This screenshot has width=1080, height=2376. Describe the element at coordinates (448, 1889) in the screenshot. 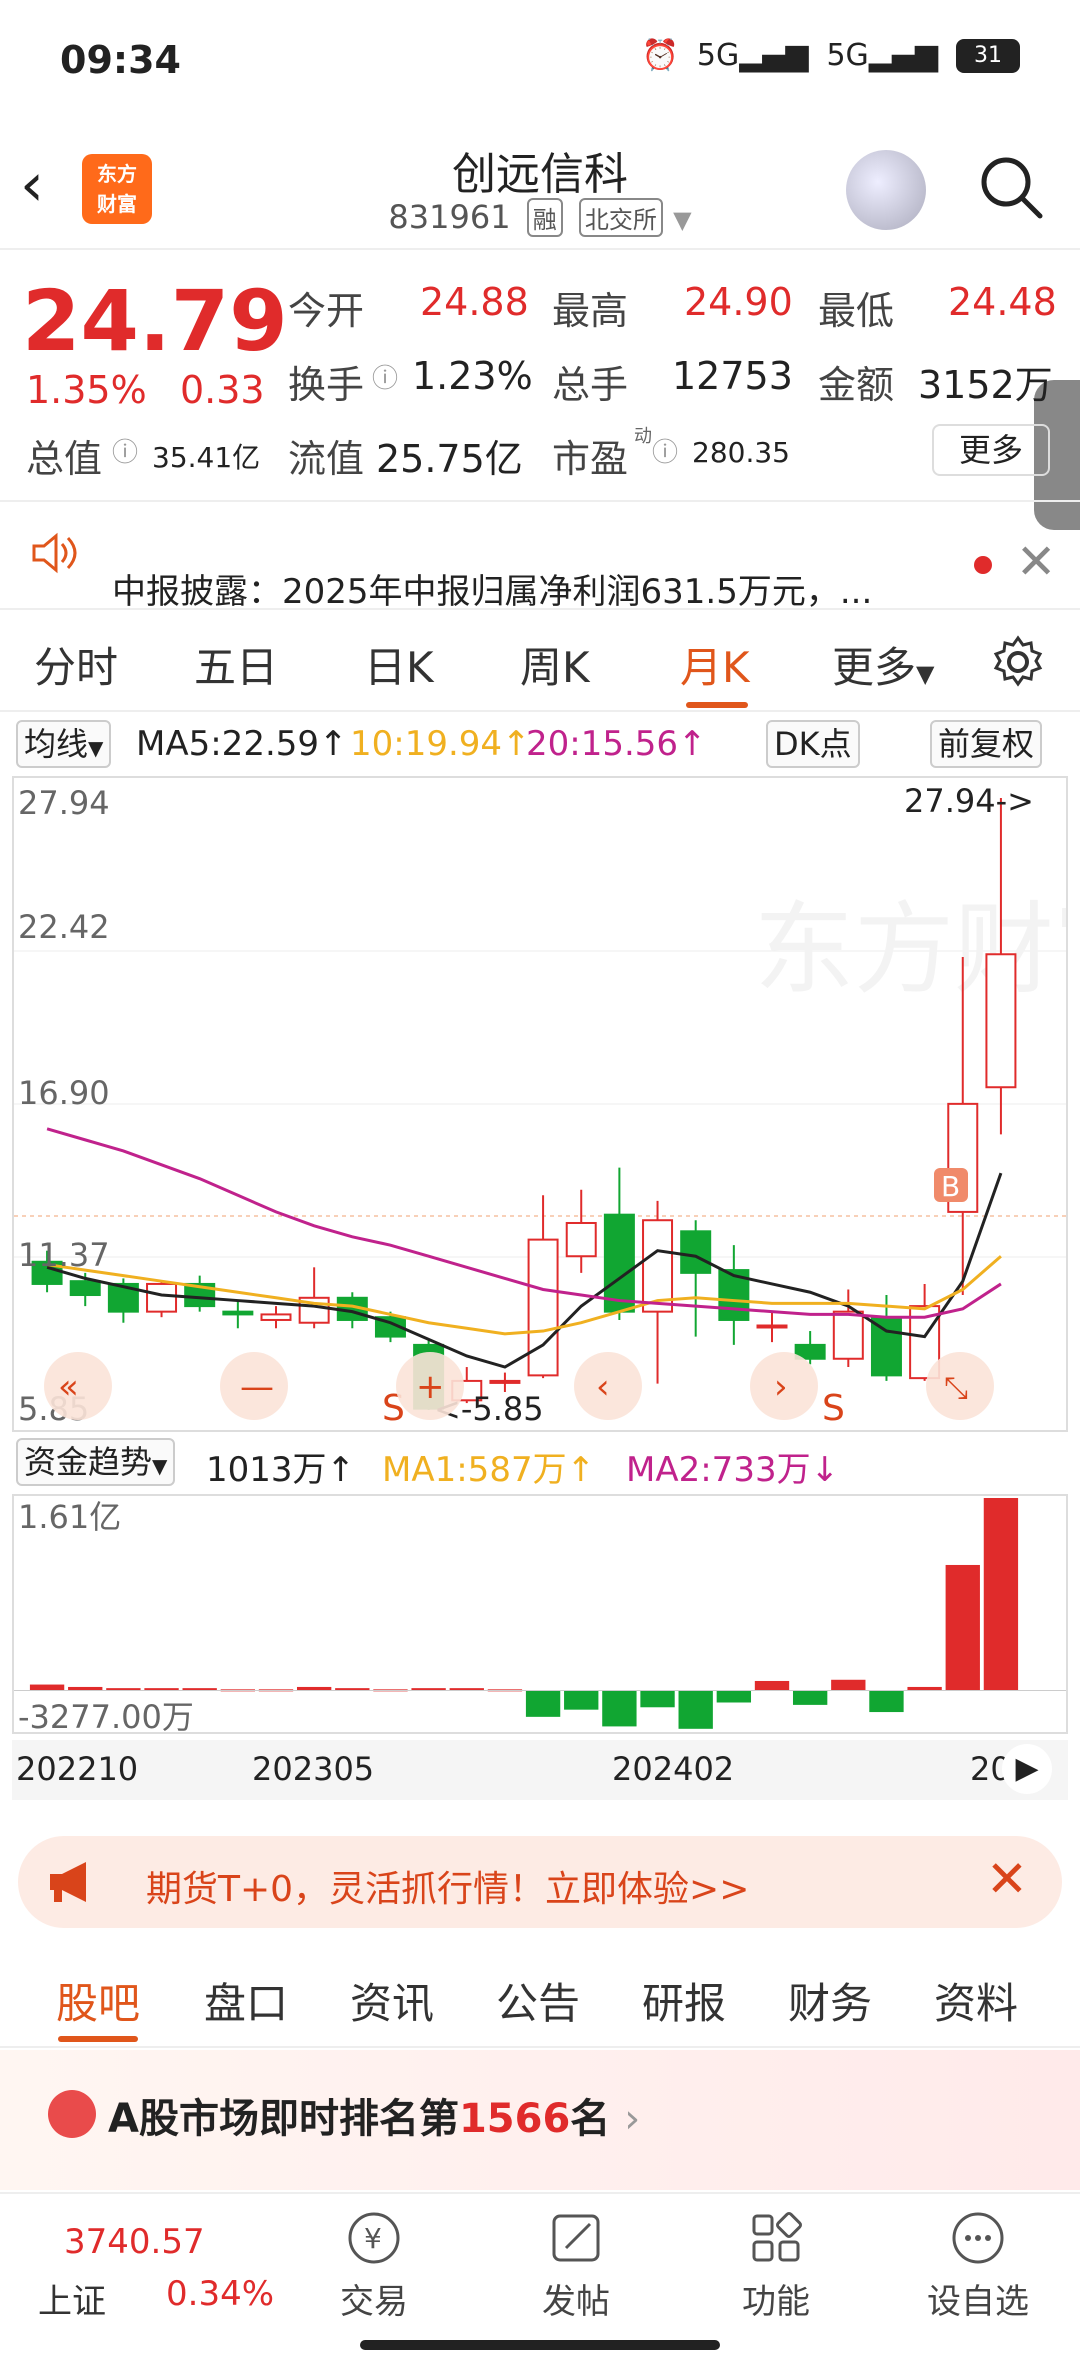

I see `promo-text: 期货T+0，灵活抓行情！立即体验>>` at that location.